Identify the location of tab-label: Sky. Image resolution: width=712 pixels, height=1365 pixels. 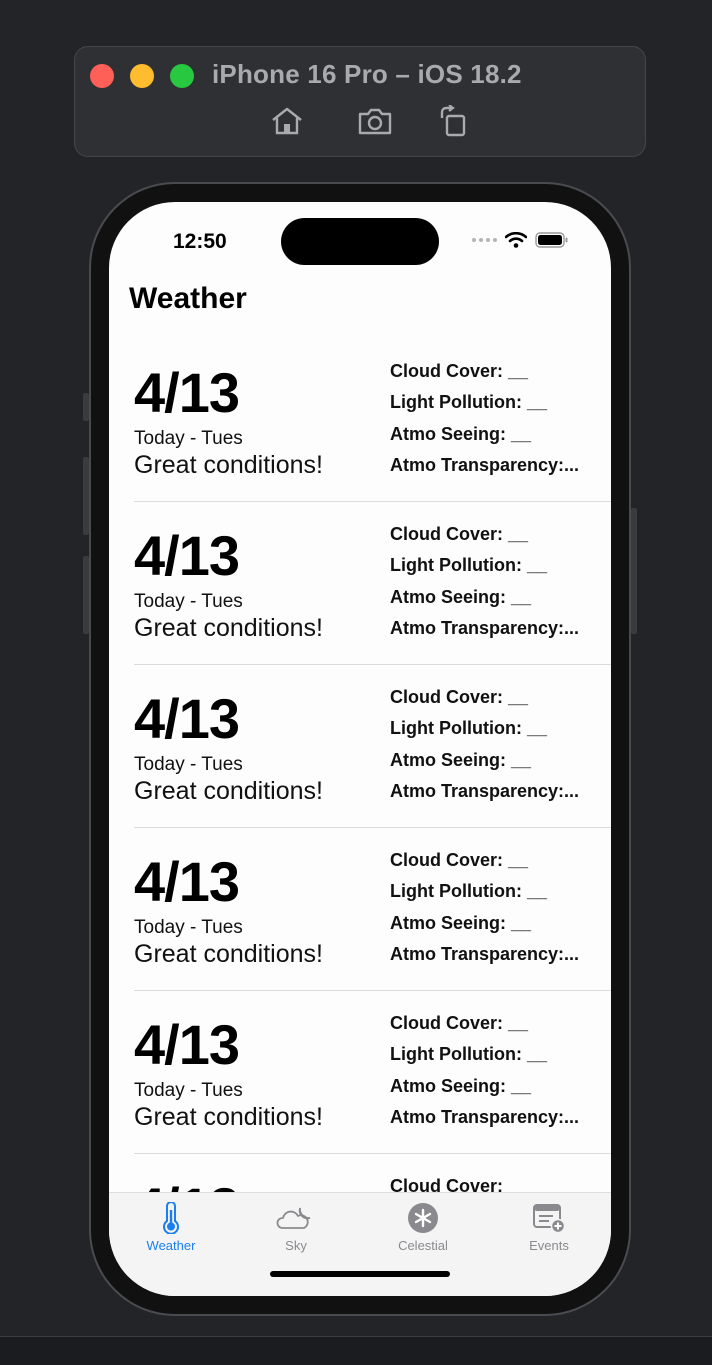
(296, 1245).